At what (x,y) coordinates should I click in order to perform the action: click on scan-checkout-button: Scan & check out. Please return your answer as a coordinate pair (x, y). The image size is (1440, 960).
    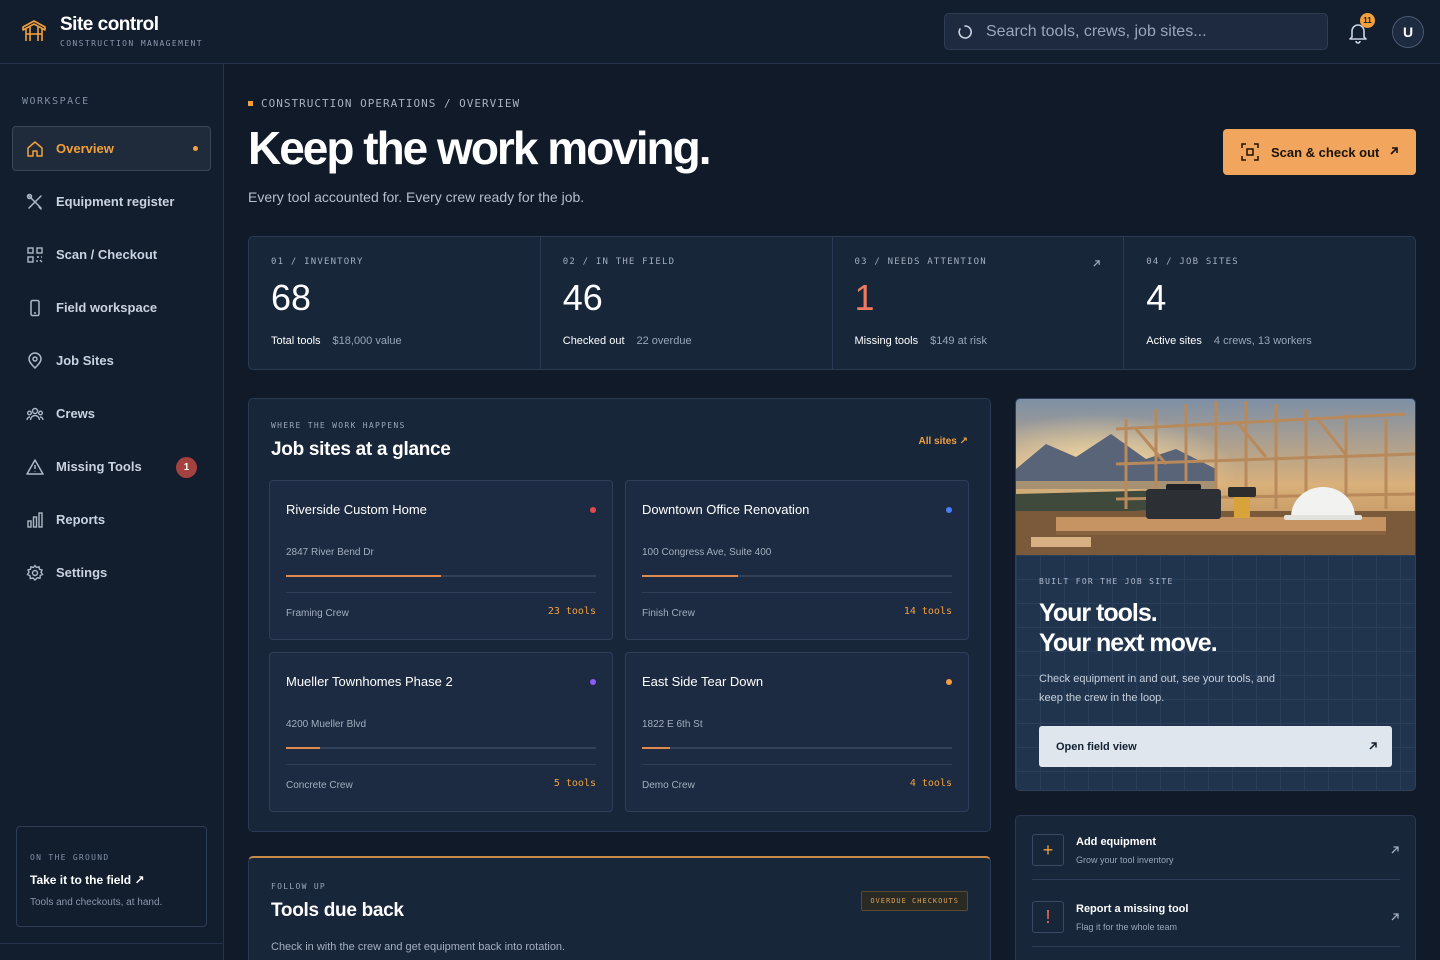
    Looking at the image, I should click on (1319, 152).